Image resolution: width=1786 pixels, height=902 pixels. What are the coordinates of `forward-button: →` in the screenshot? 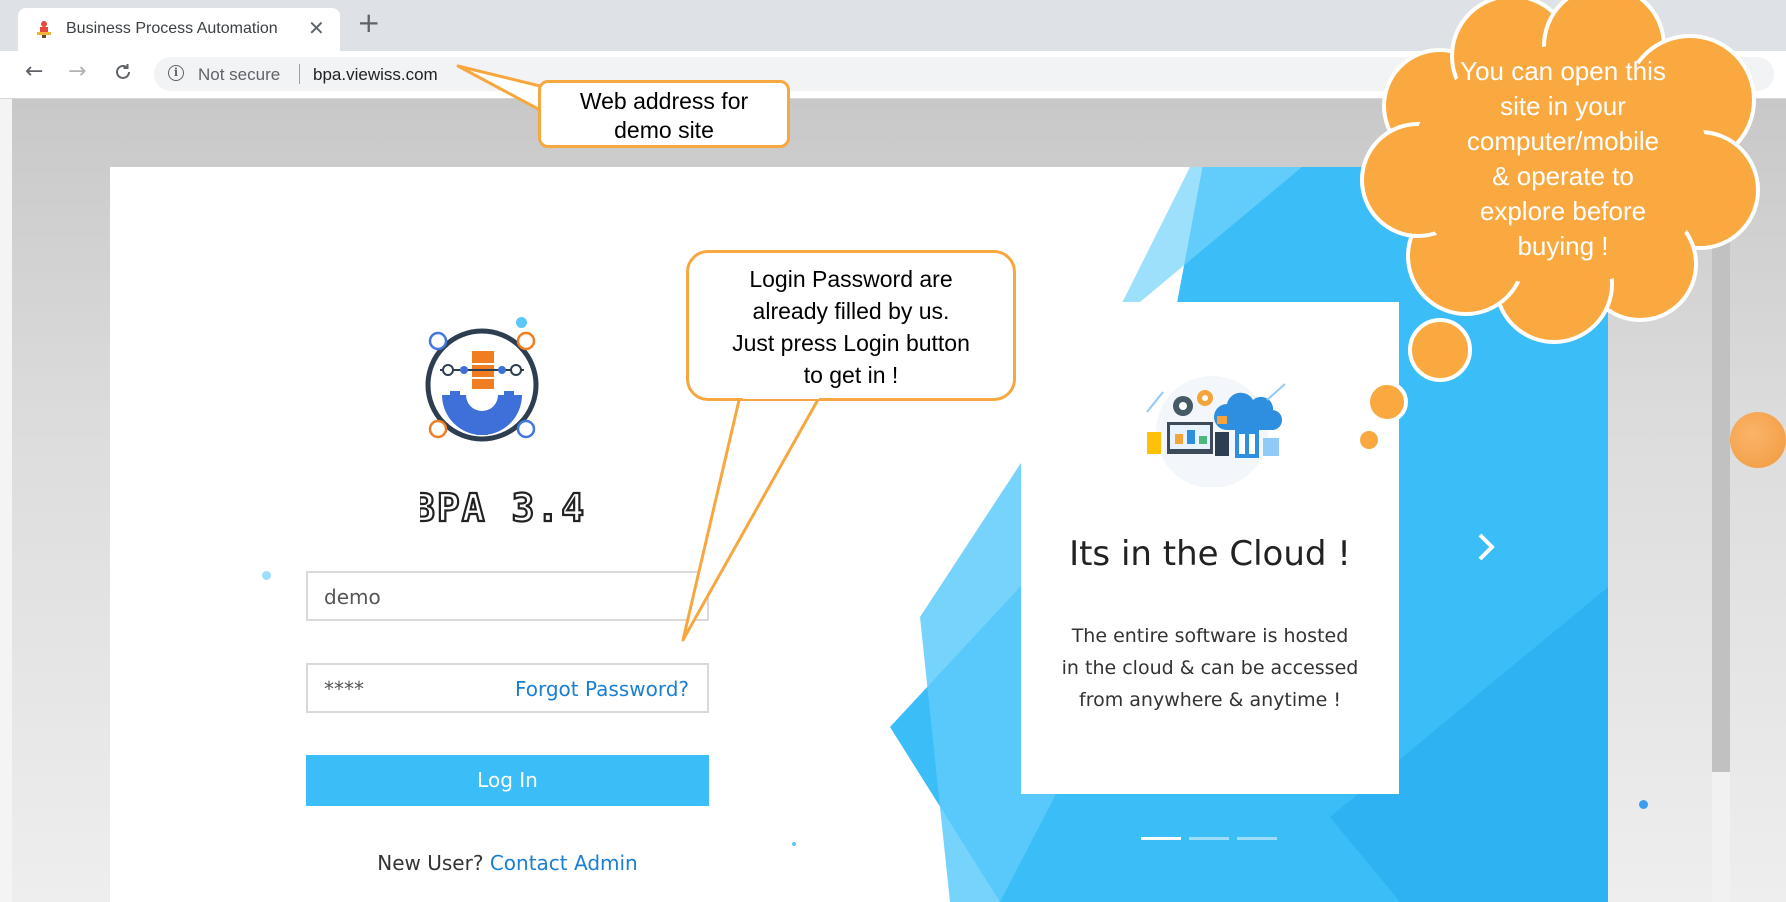 It's located at (77, 72).